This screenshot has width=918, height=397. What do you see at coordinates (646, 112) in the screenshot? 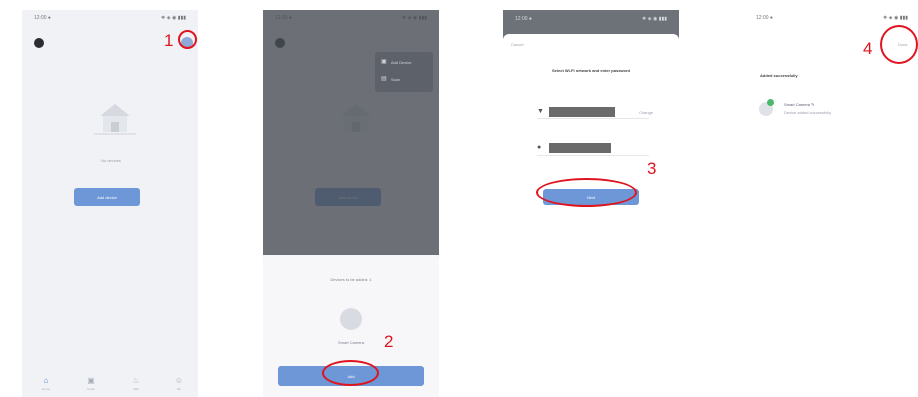
I see `change-link: Change` at bounding box center [646, 112].